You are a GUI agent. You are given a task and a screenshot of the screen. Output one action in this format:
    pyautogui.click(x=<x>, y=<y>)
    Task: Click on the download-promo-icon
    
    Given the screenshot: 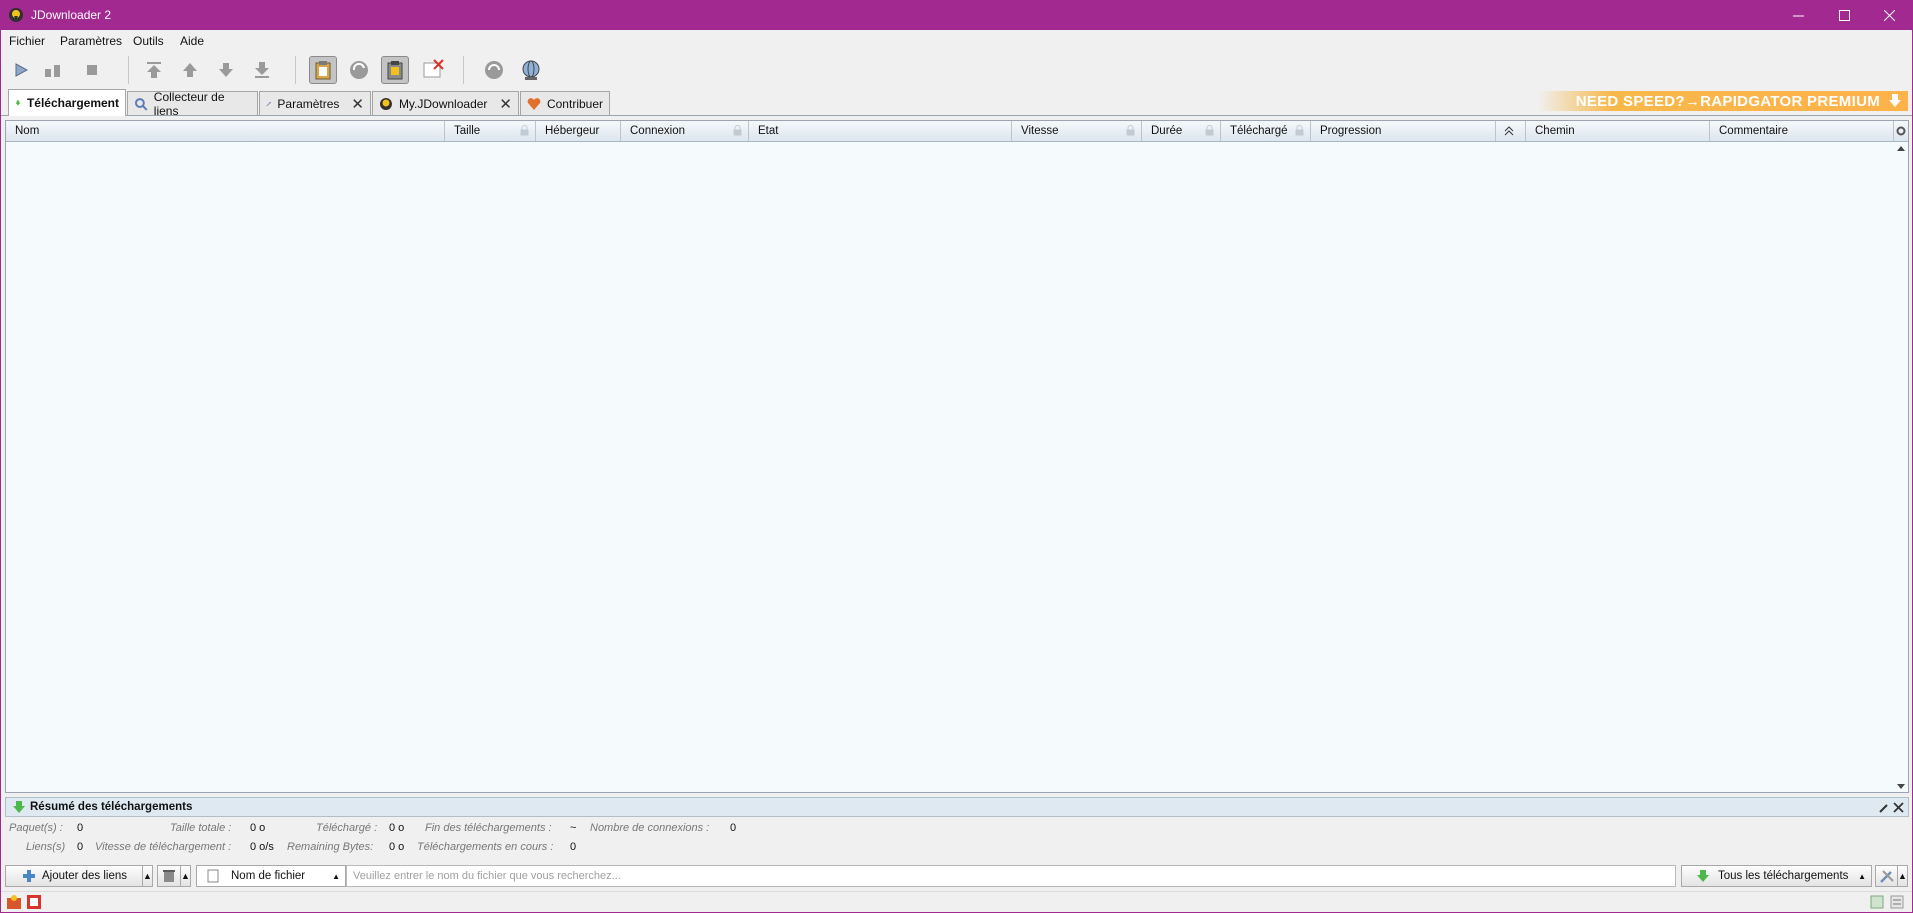 What is the action you would take?
    pyautogui.click(x=1895, y=100)
    